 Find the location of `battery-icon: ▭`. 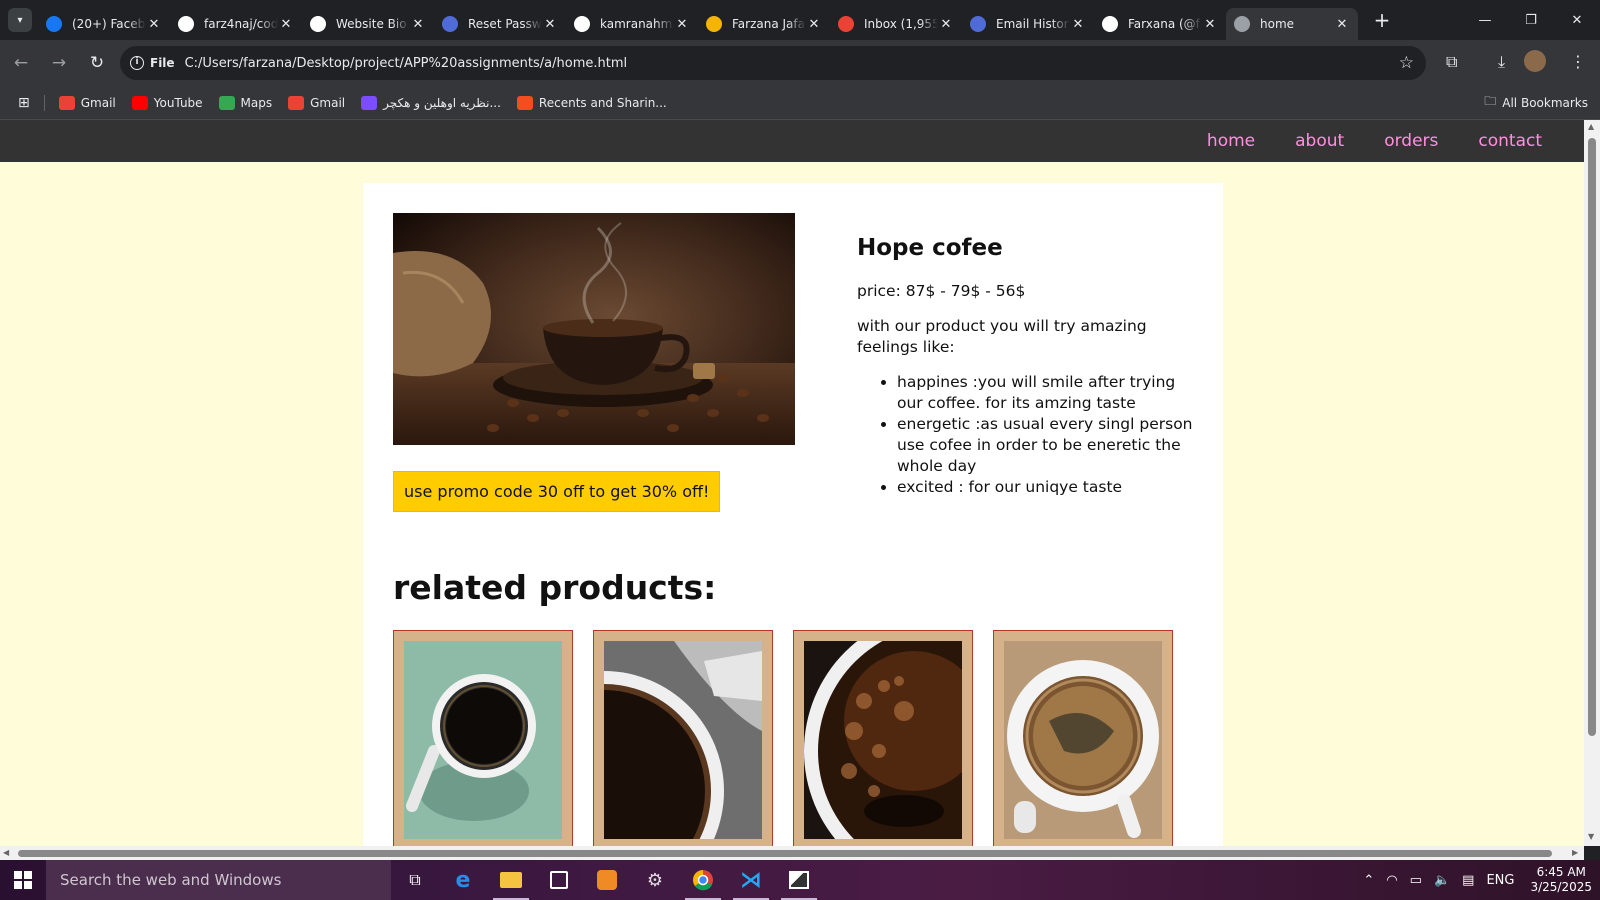

battery-icon: ▭ is located at coordinates (1416, 880).